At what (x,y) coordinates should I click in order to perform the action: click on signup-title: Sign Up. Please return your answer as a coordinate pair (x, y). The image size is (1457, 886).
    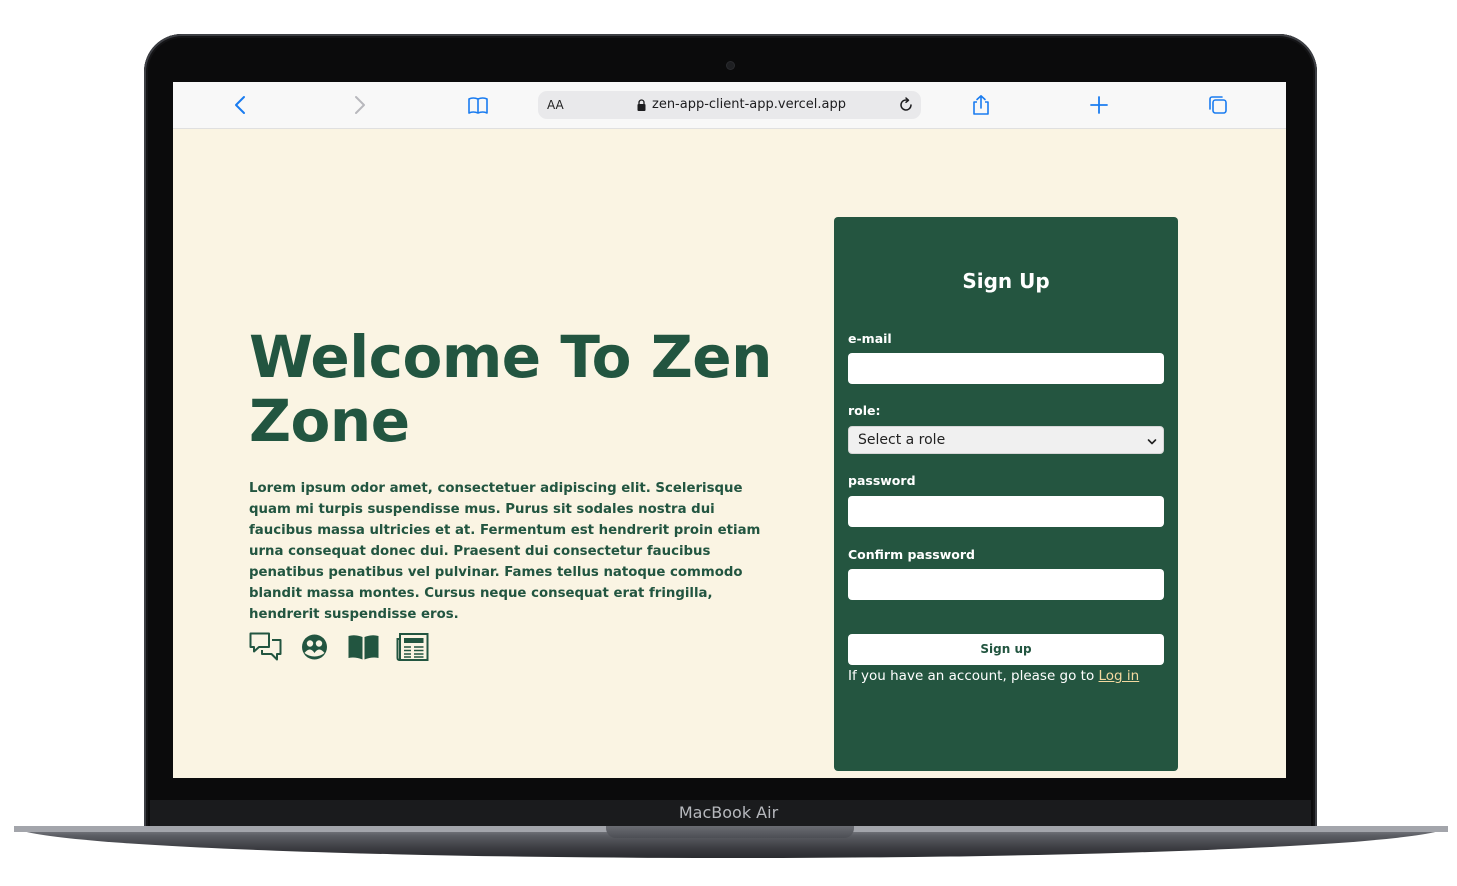
    Looking at the image, I should click on (1006, 281).